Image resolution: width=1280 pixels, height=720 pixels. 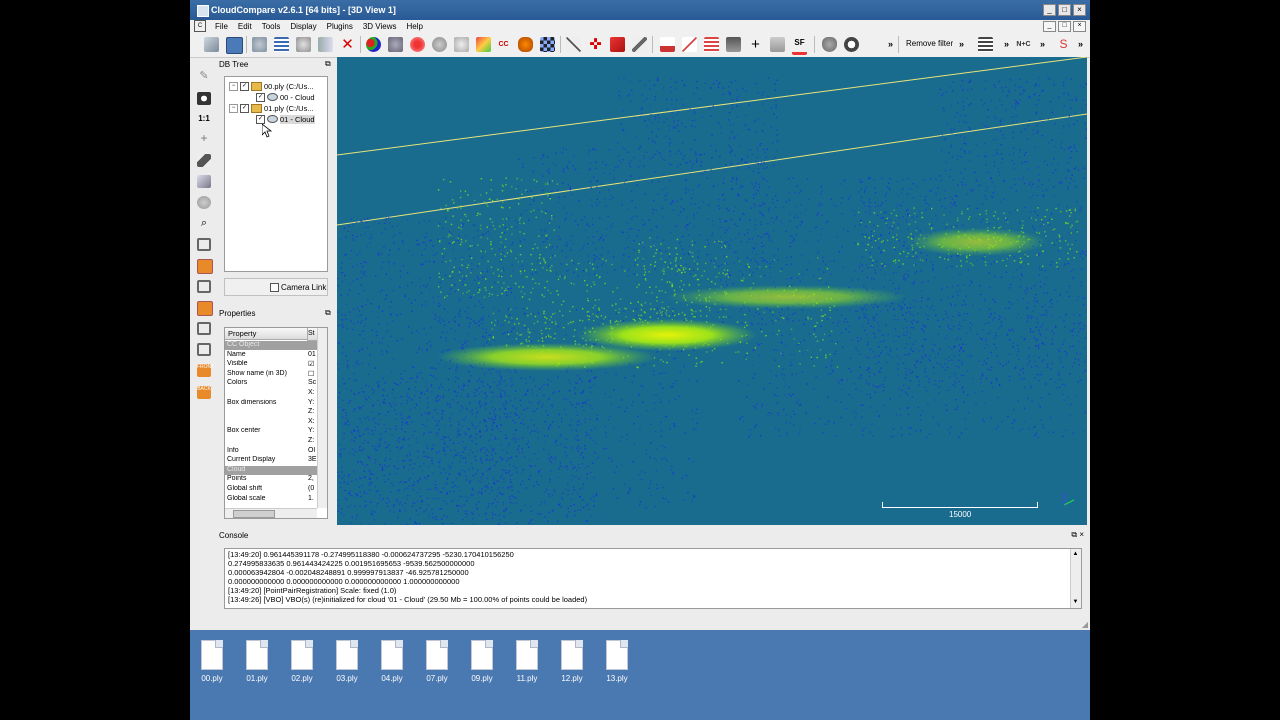 I want to click on menu-help: Help, so click(x=415, y=26).